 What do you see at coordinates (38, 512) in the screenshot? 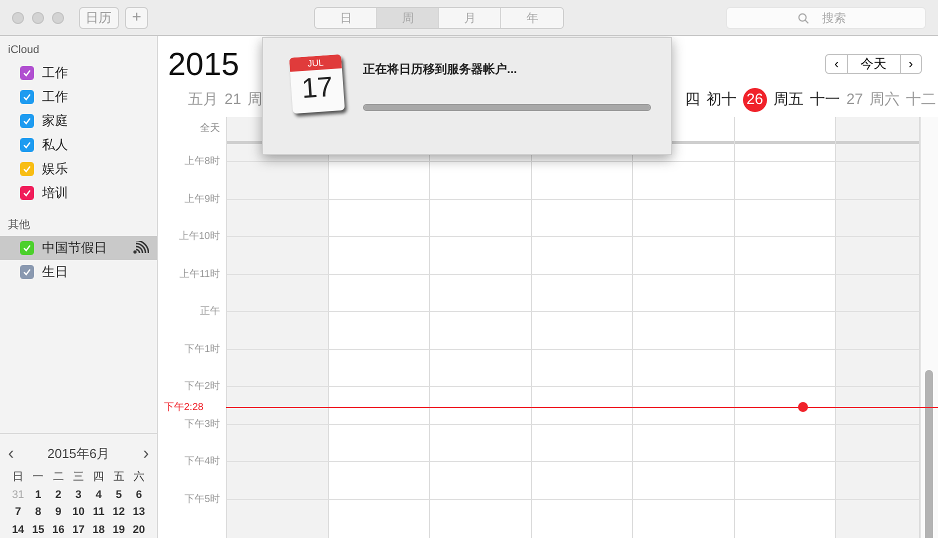
I see `day-number: 8` at bounding box center [38, 512].